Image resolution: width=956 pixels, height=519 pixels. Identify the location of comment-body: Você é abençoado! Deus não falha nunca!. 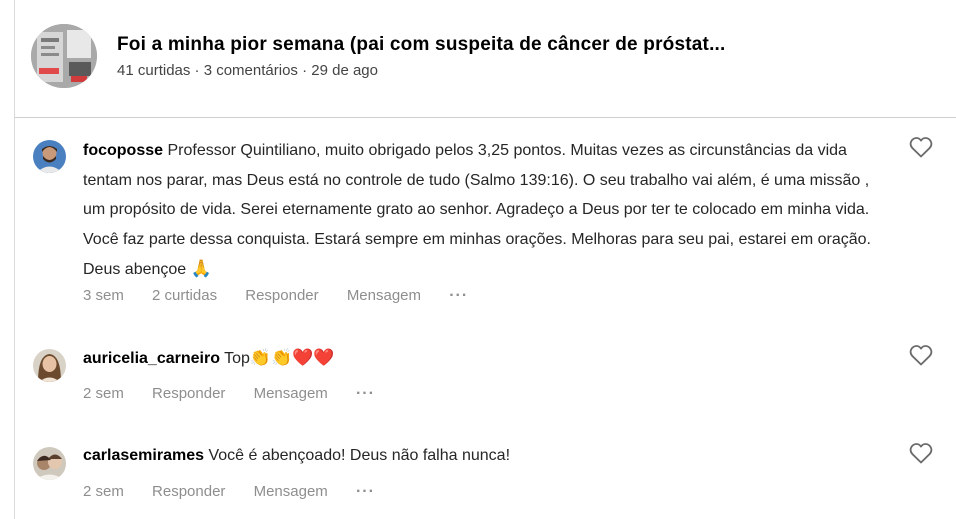
(359, 455).